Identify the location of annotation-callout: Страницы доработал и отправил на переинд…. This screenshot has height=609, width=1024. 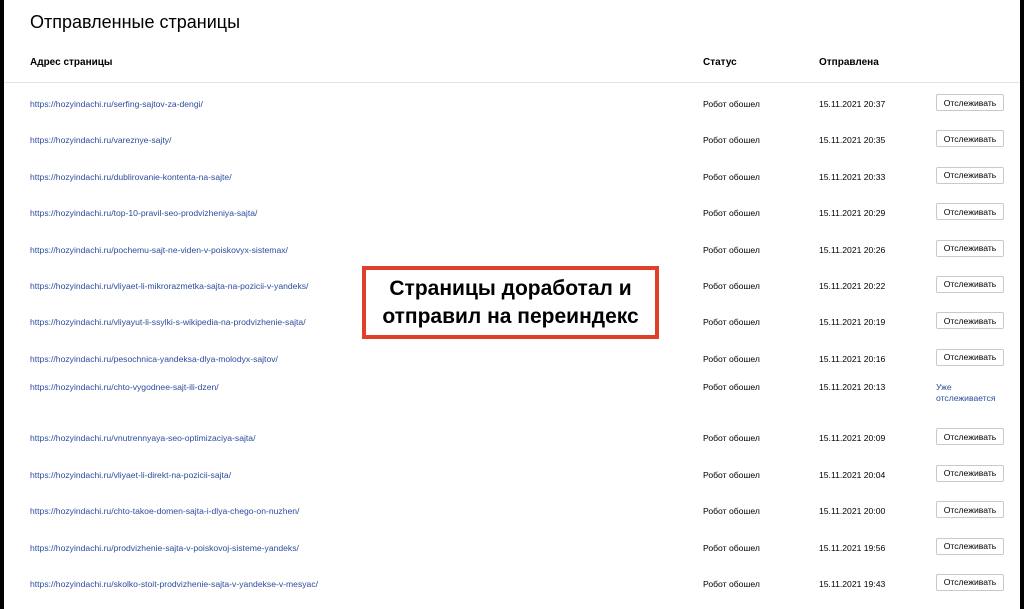
(510, 302).